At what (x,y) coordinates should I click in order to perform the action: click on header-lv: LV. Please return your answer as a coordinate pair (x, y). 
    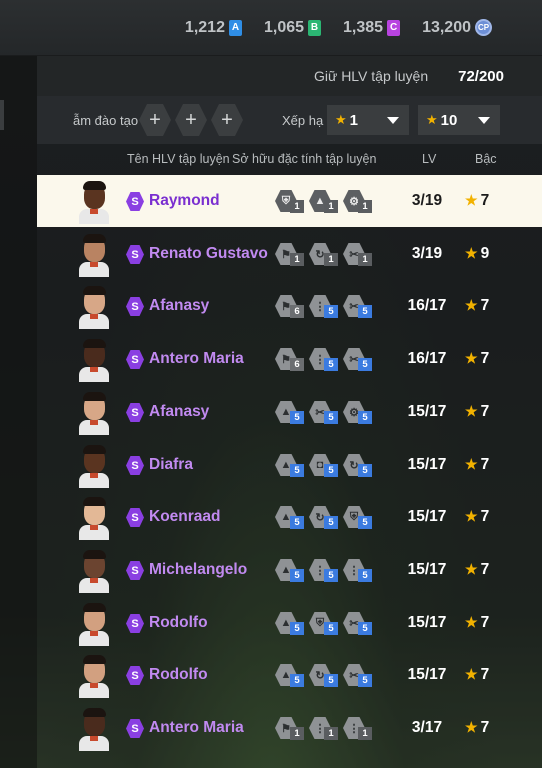
    Looking at the image, I should click on (429, 159).